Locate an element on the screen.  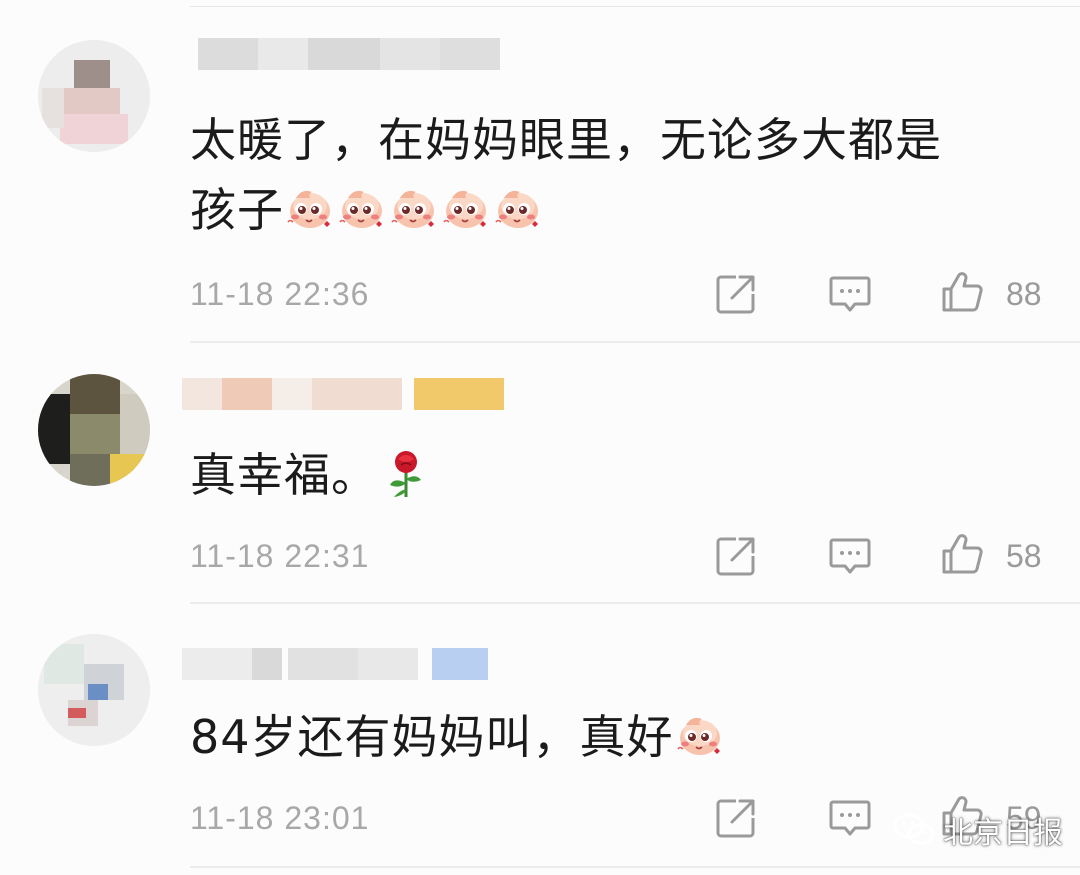
comment-text-line: 太暖了，在妈妈眼里，无论多大都是 is located at coordinates (566, 140).